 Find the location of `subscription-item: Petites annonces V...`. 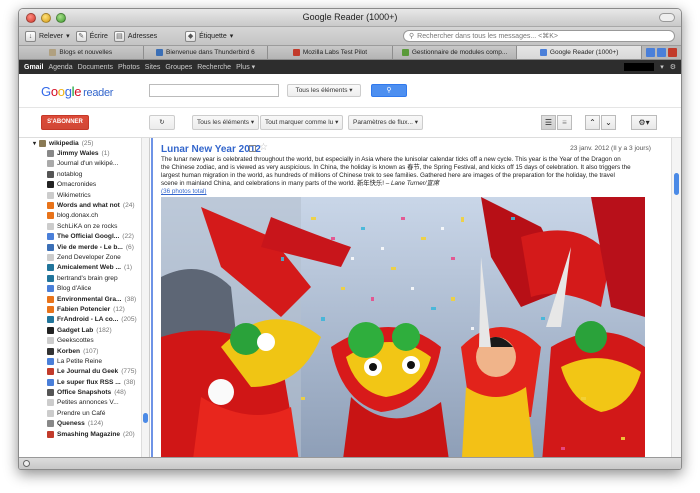

subscription-item: Petites annonces V... is located at coordinates (84, 403).